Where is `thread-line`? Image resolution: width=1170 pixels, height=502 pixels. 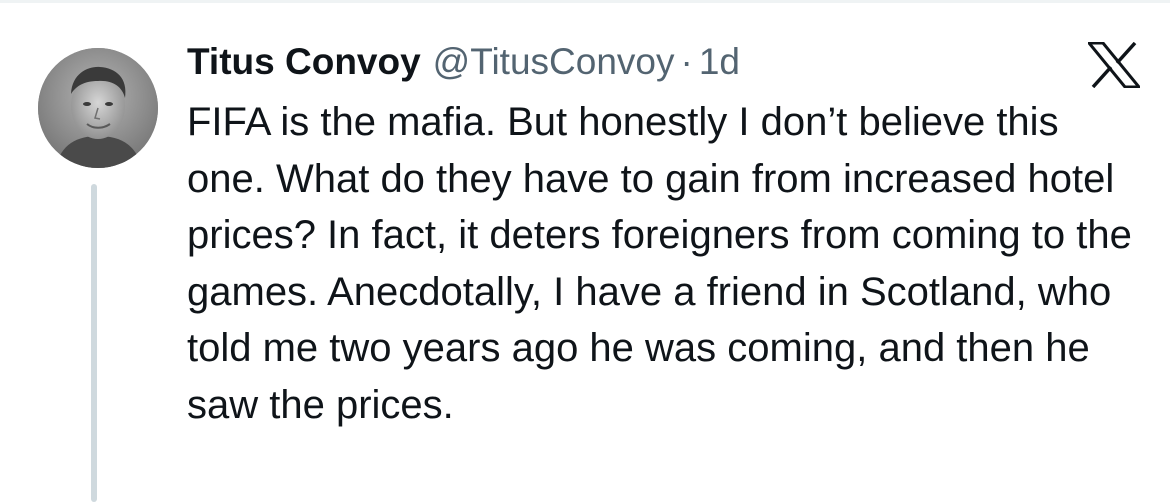
thread-line is located at coordinates (94, 343).